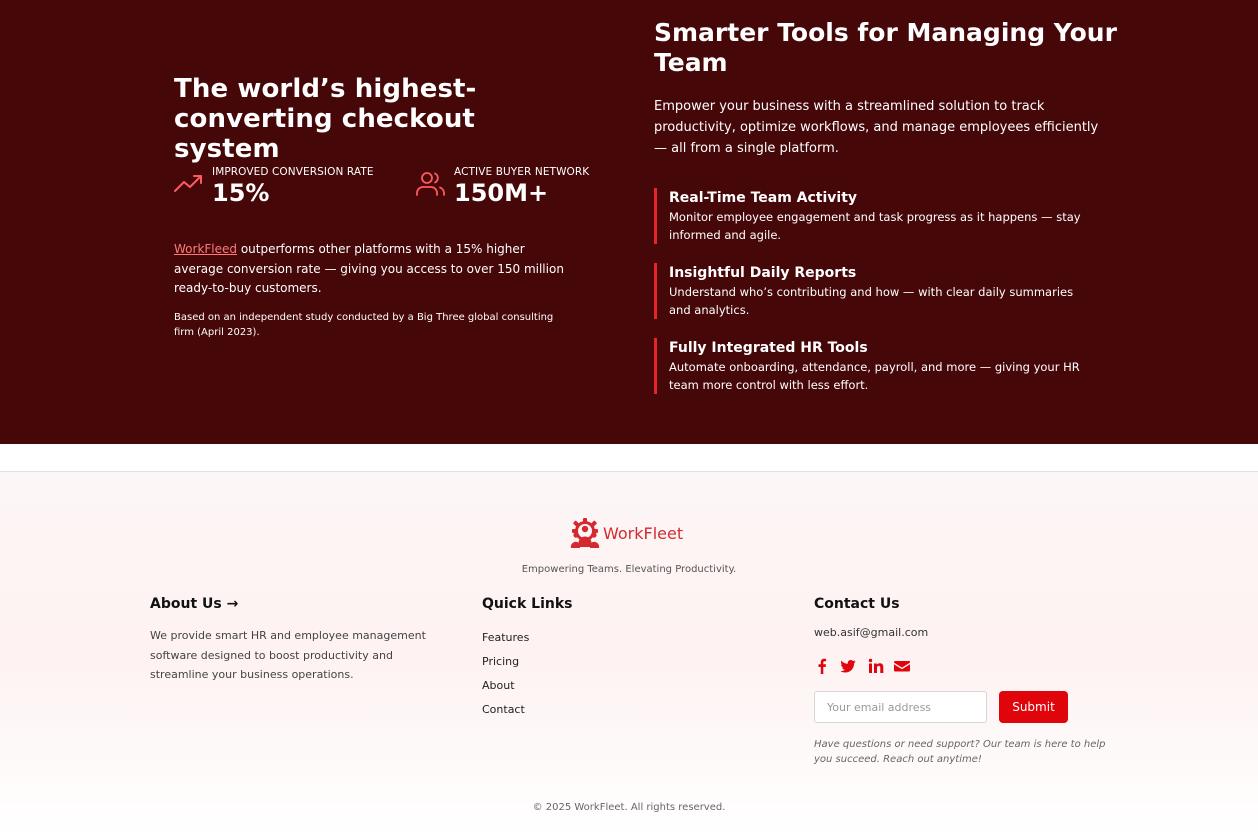 The width and height of the screenshot is (1258, 836). I want to click on link-pricing: Pricing, so click(527, 662).